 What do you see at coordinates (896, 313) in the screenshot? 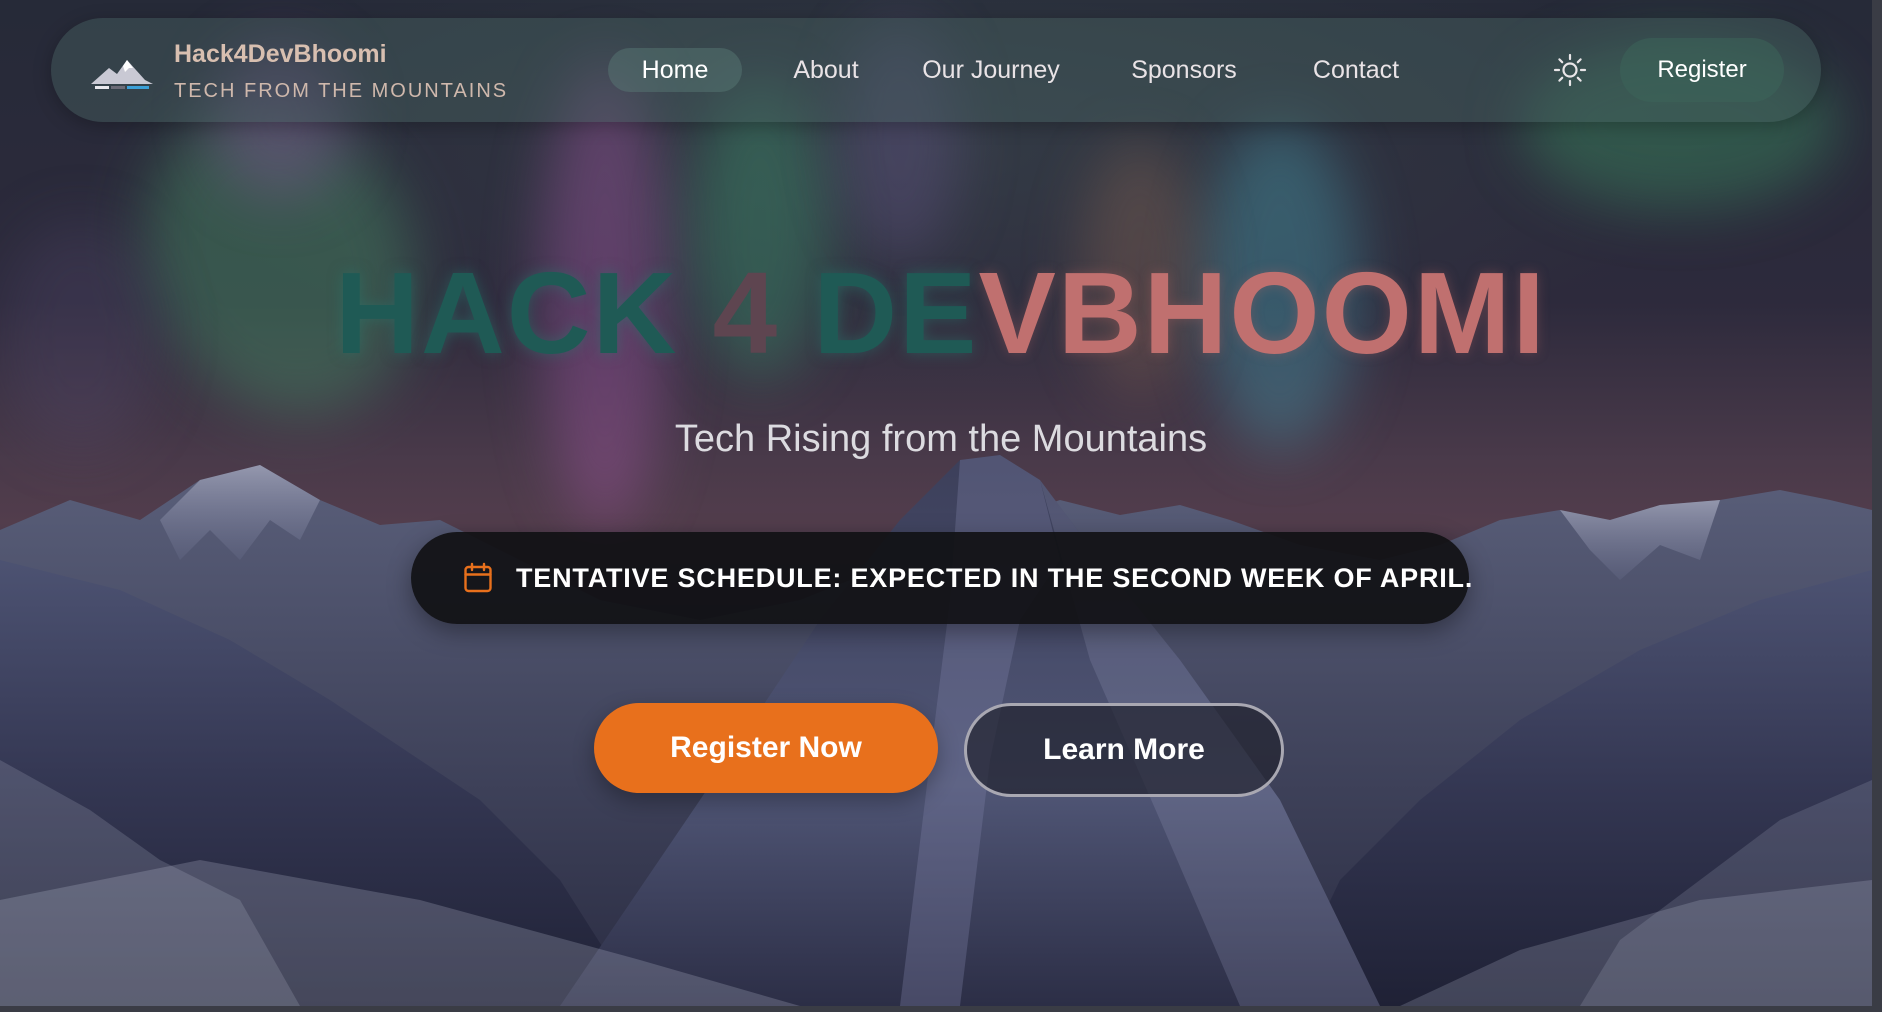
I see `hero-title-part: DE` at bounding box center [896, 313].